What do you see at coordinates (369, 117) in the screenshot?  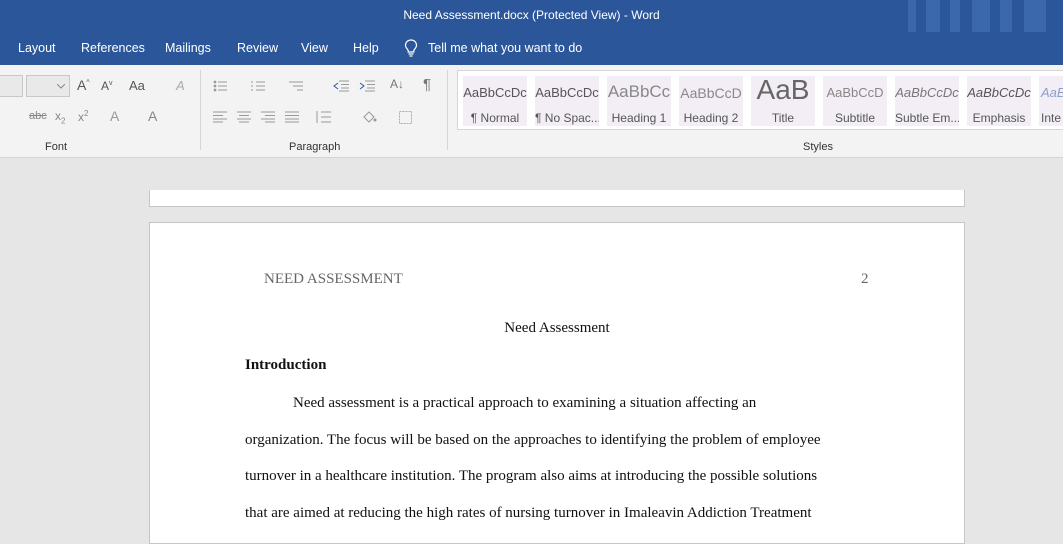 I see `shading-icon` at bounding box center [369, 117].